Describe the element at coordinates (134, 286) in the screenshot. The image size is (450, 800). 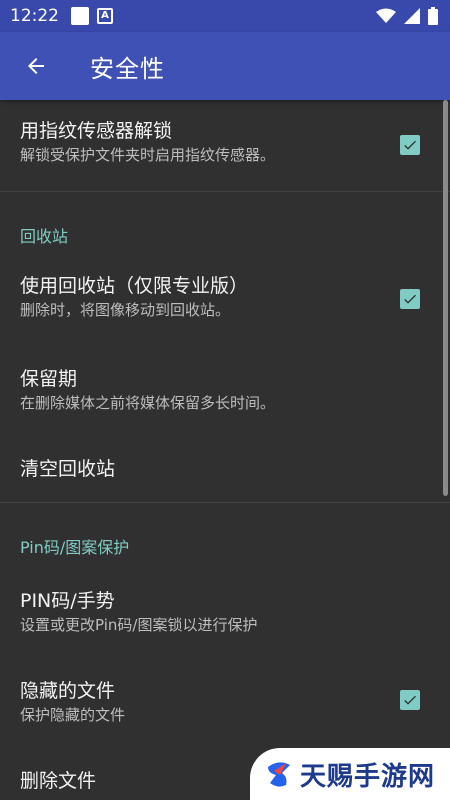
I see `use-recycle-title: 使用回收站（仅限专业版）` at that location.